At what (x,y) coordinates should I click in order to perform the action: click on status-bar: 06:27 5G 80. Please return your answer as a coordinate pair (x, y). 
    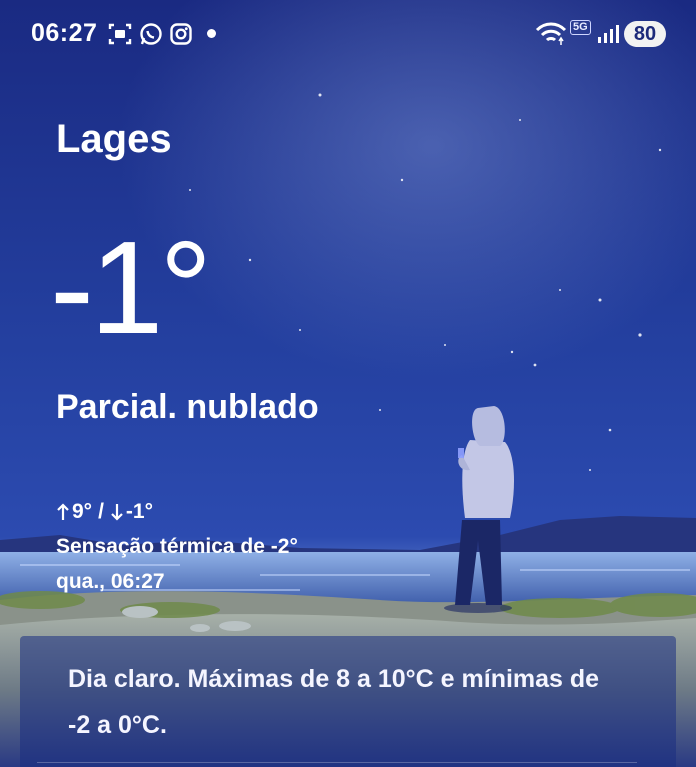
    Looking at the image, I should click on (348, 35).